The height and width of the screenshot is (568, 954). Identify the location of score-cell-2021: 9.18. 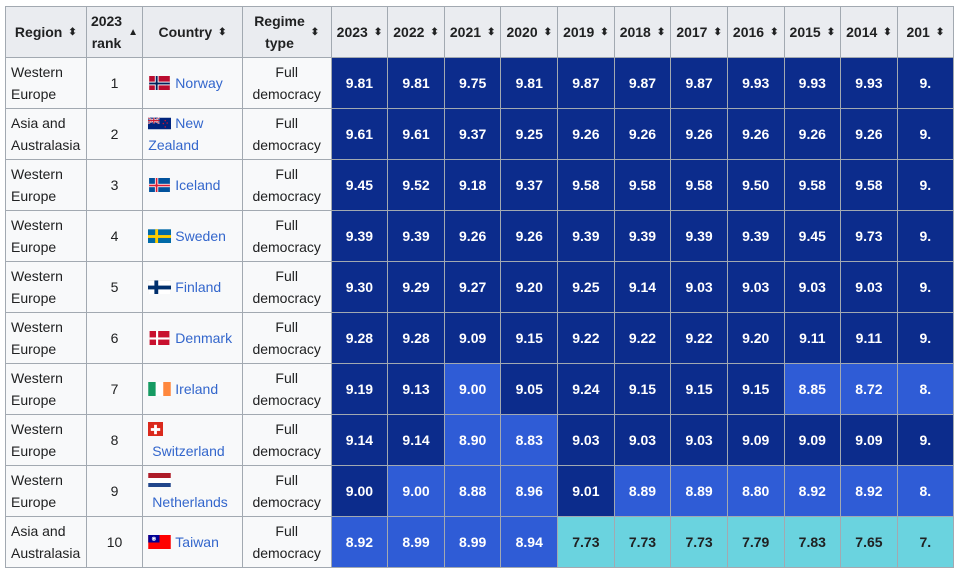
(472, 185).